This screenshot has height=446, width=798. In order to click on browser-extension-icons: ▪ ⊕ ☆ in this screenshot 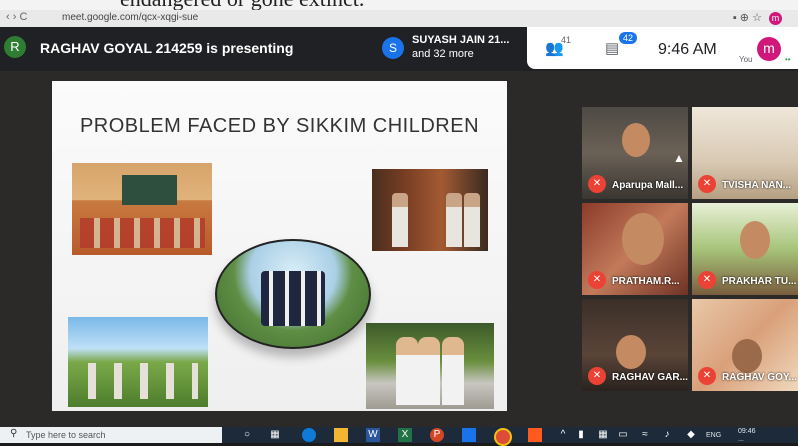, I will do `click(747, 18)`.